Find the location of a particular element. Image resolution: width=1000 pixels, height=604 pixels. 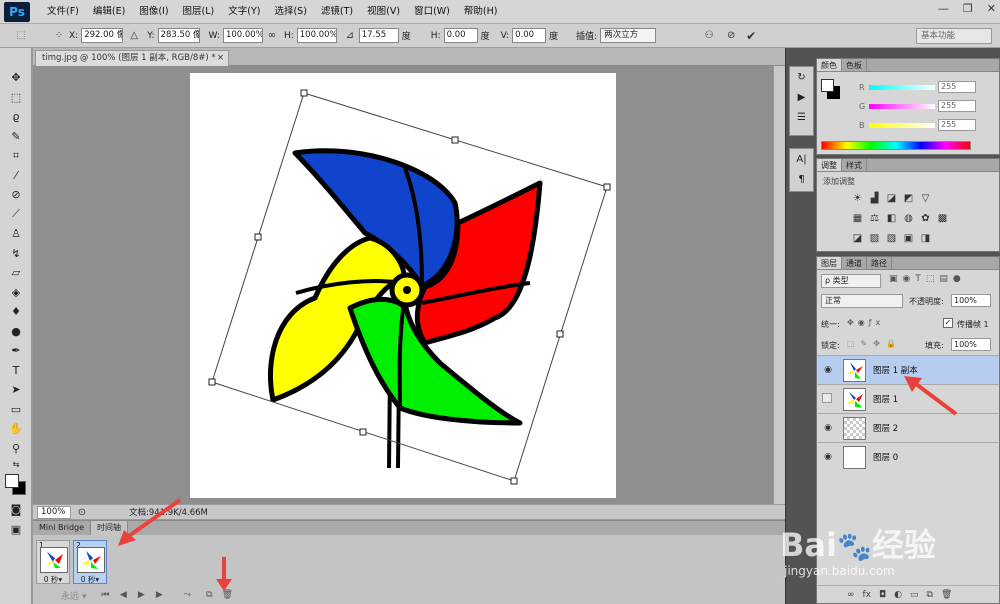

transform-tool-icon: ⬚ is located at coordinates (21, 36).